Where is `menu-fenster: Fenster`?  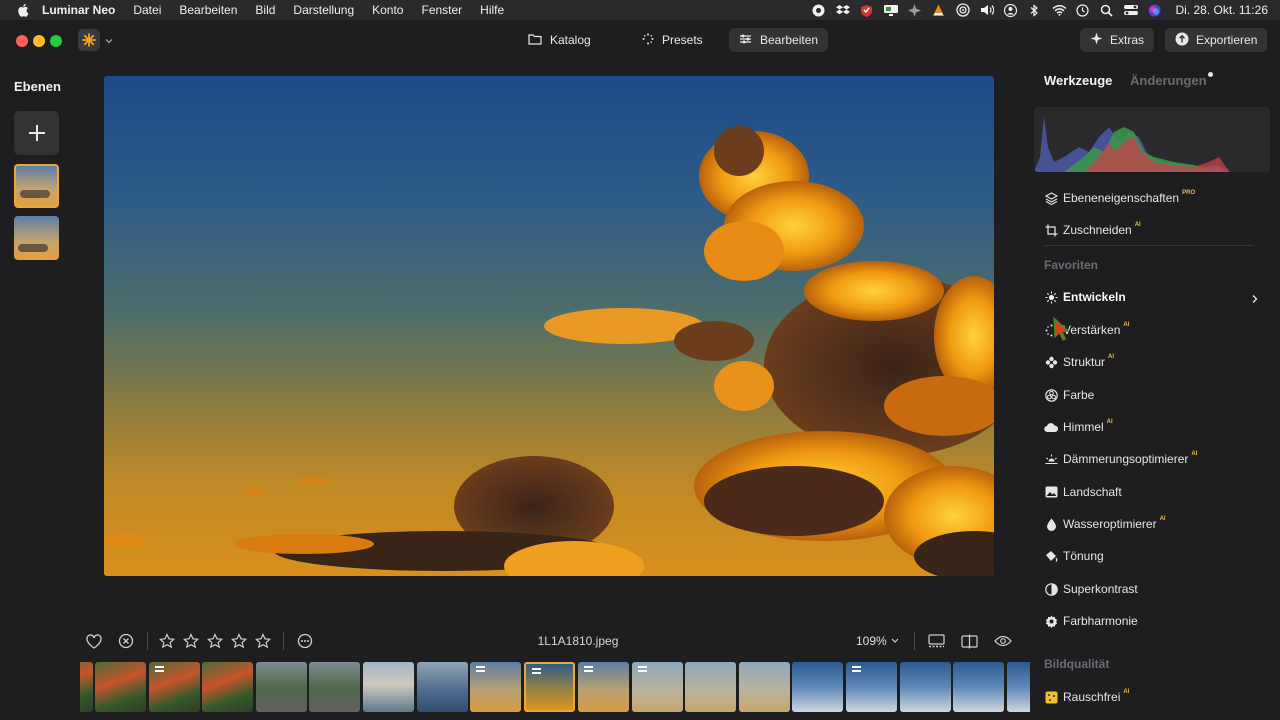
menu-fenster: Fenster is located at coordinates (441, 10).